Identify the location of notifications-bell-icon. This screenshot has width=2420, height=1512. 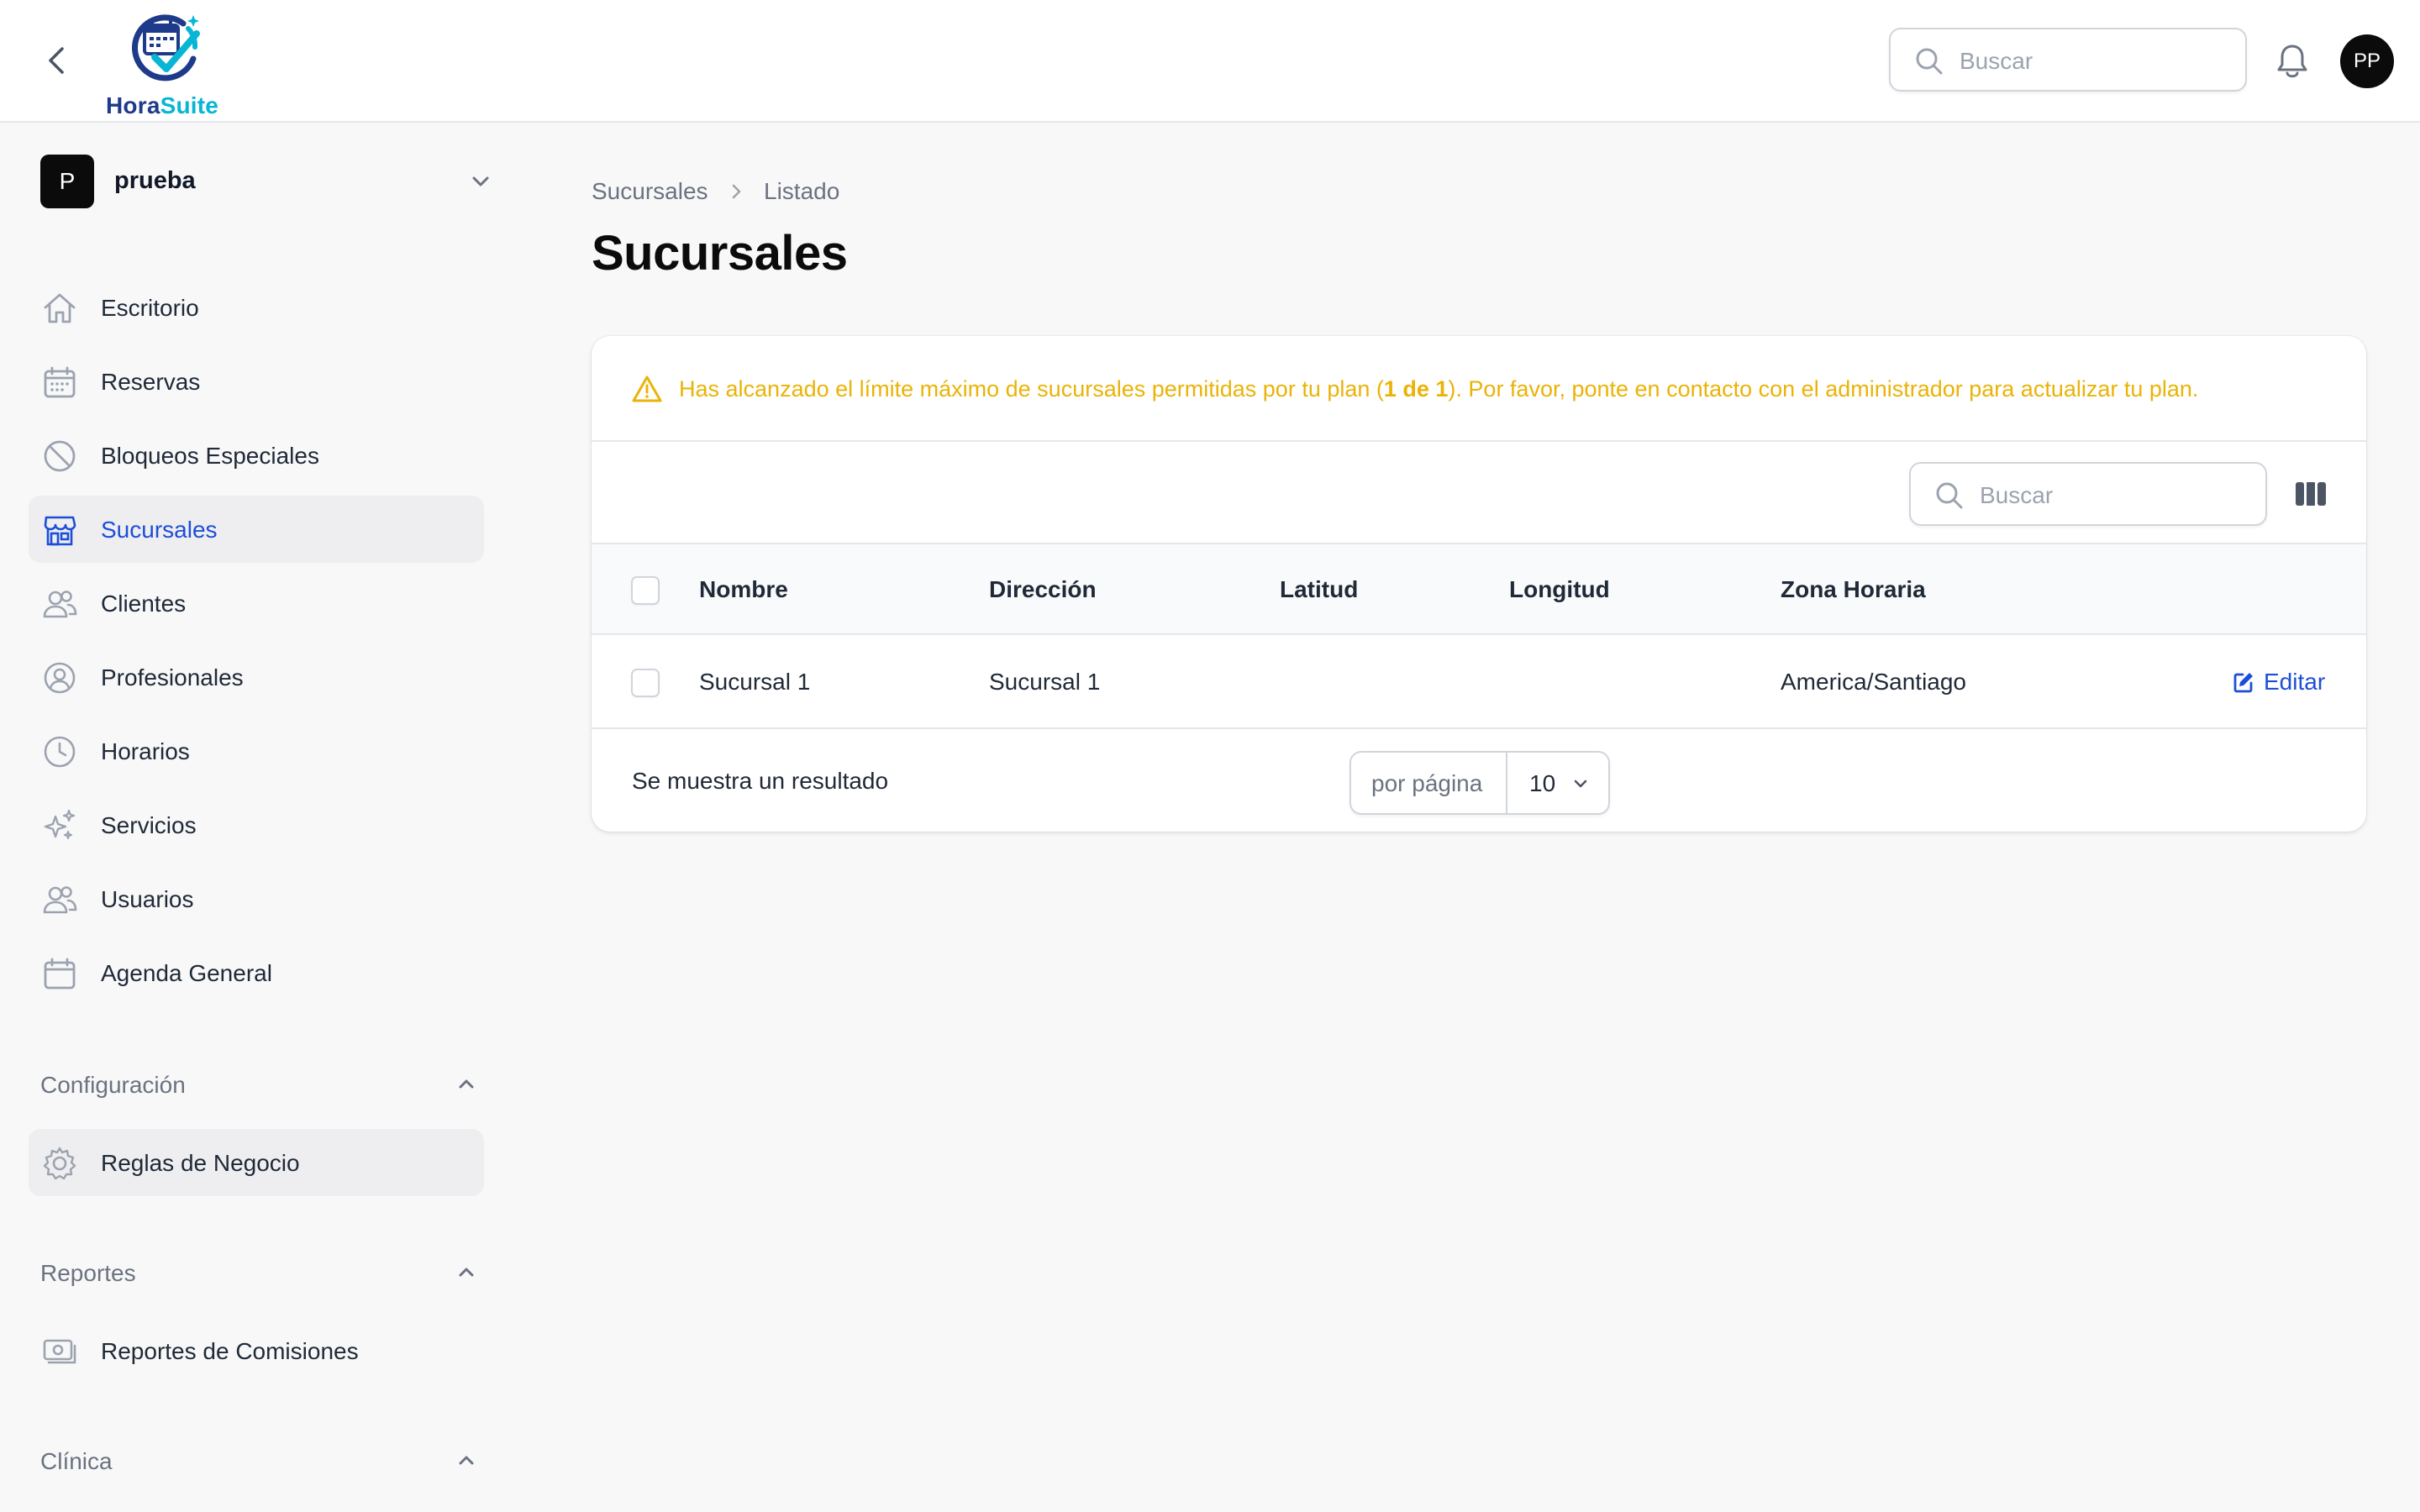
(2292, 61).